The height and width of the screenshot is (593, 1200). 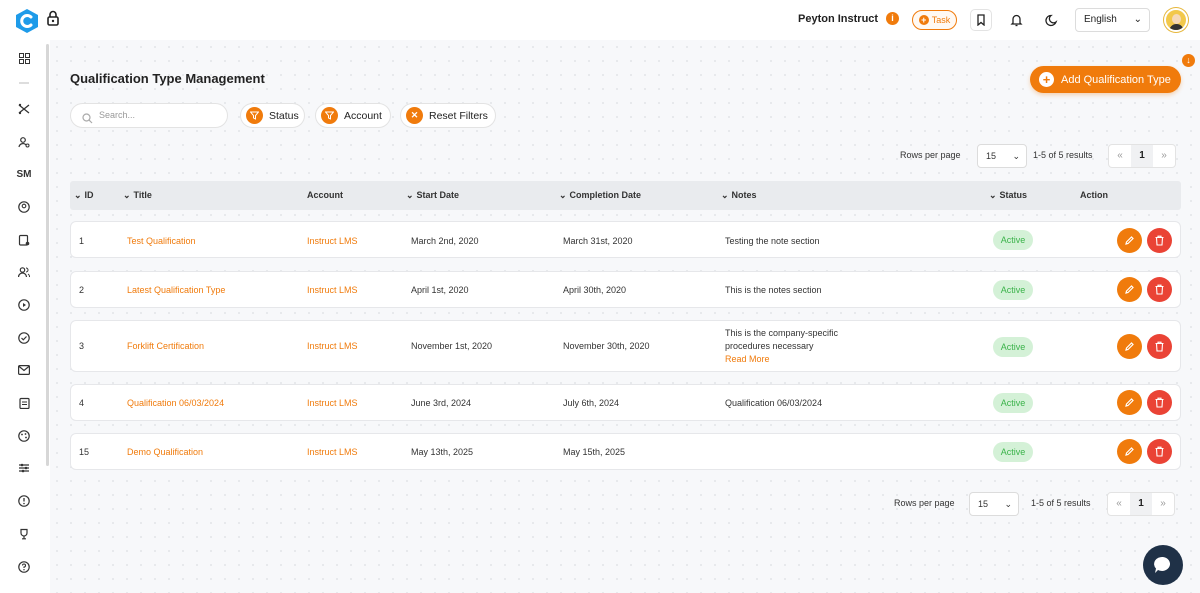 What do you see at coordinates (24, 403) in the screenshot?
I see `clipboard-icon` at bounding box center [24, 403].